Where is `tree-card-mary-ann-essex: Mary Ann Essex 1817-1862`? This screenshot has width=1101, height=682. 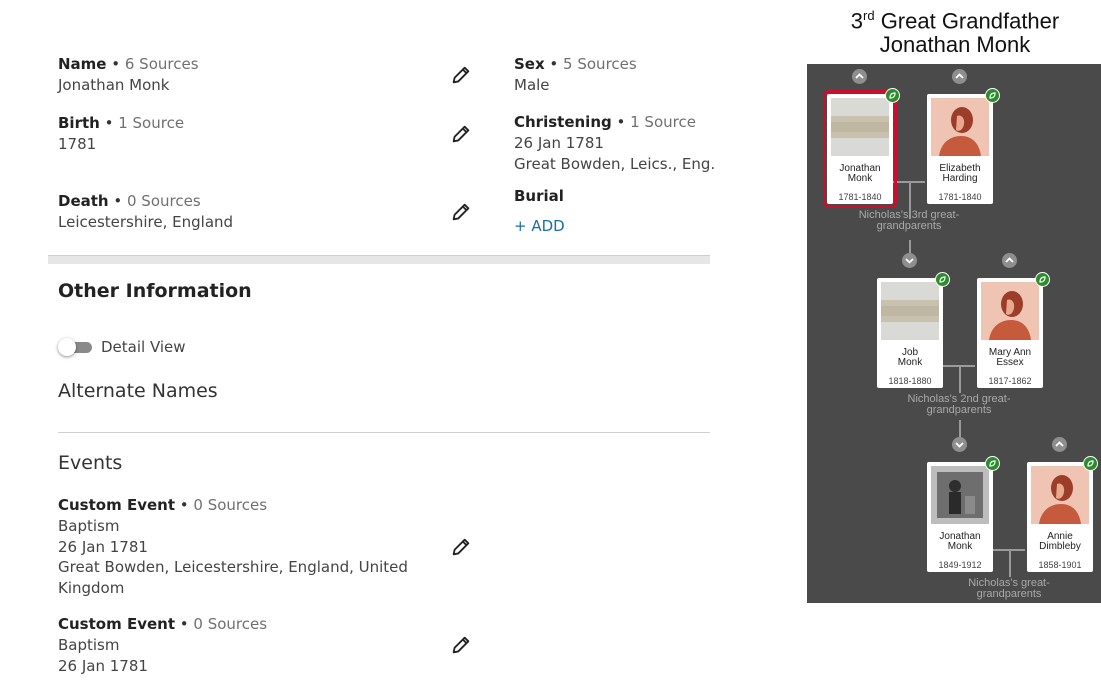
tree-card-mary-ann-essex: Mary Ann Essex 1817-1862 is located at coordinates (1010, 333).